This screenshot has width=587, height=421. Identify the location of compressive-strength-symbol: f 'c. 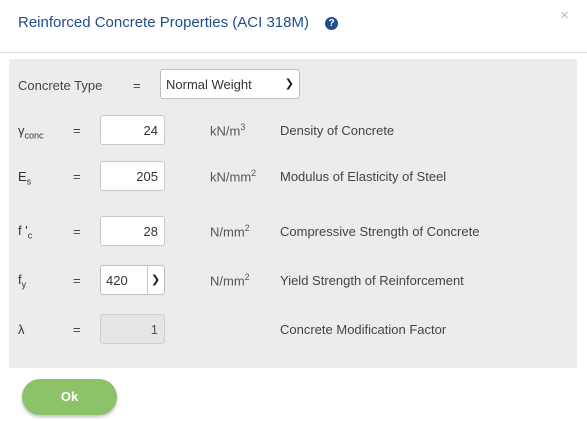
(25, 232).